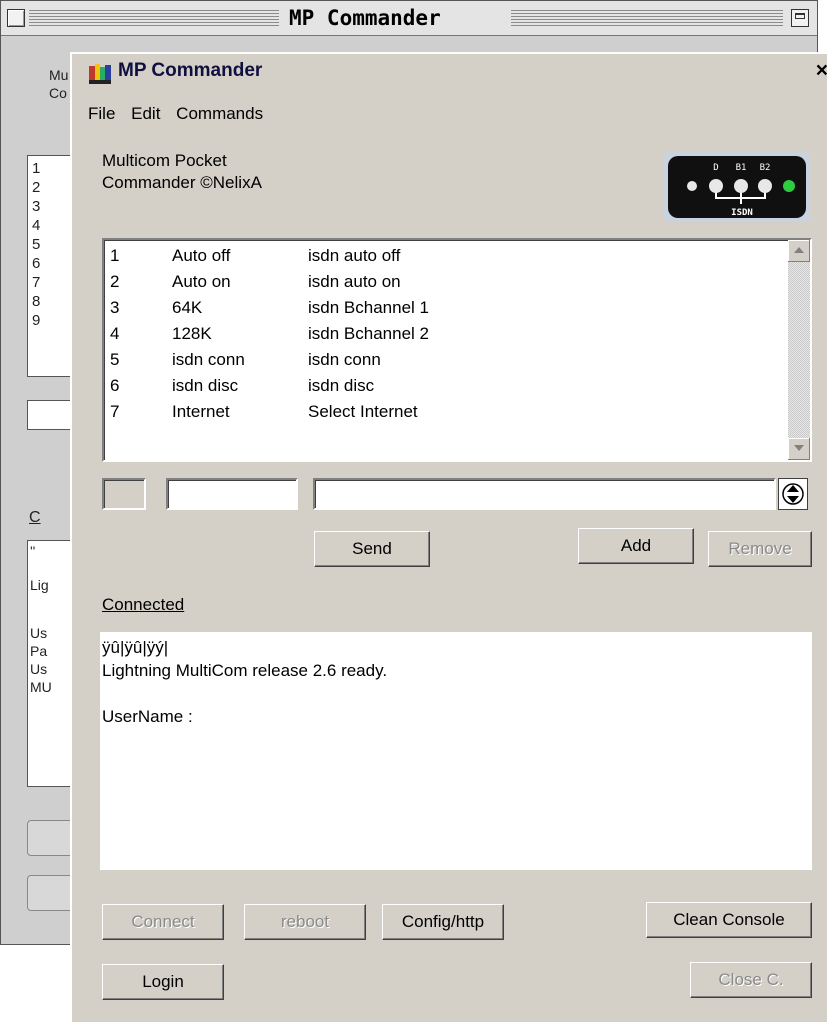 The height and width of the screenshot is (1022, 827). Describe the element at coordinates (341, 385) in the screenshot. I see `row-command: isdn disc` at that location.